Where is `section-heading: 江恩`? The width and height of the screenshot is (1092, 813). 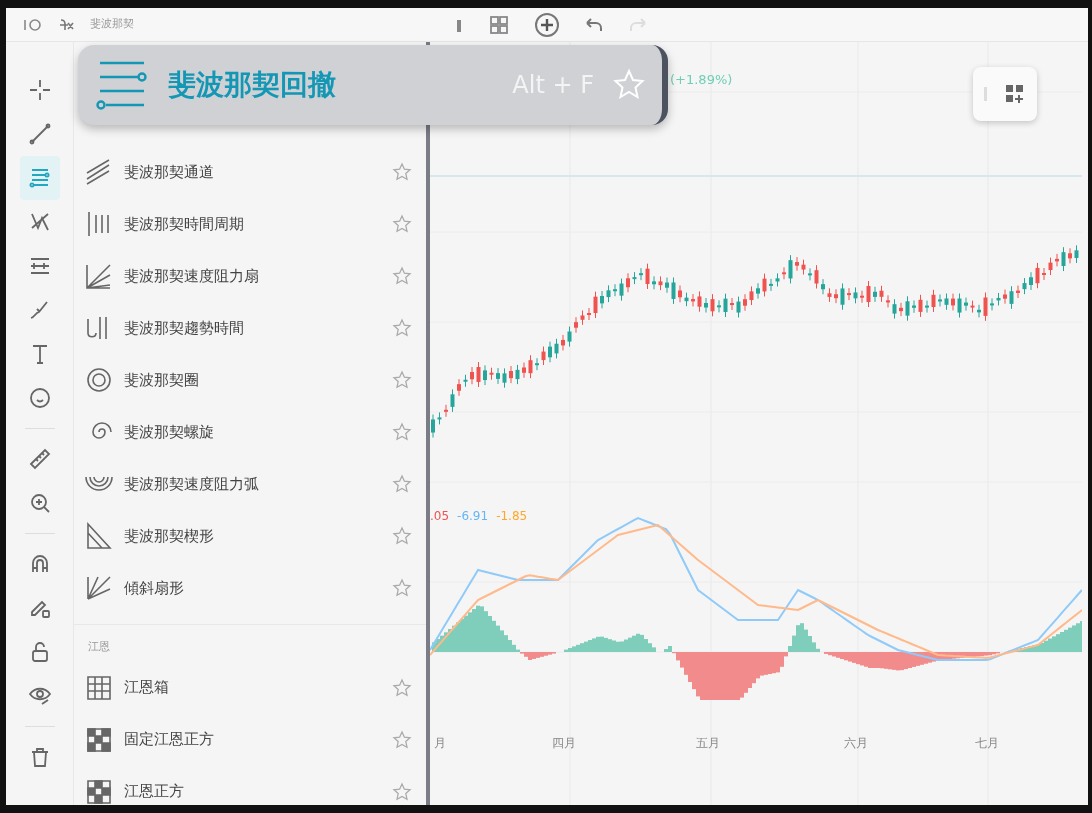 section-heading: 江恩 is located at coordinates (250, 643).